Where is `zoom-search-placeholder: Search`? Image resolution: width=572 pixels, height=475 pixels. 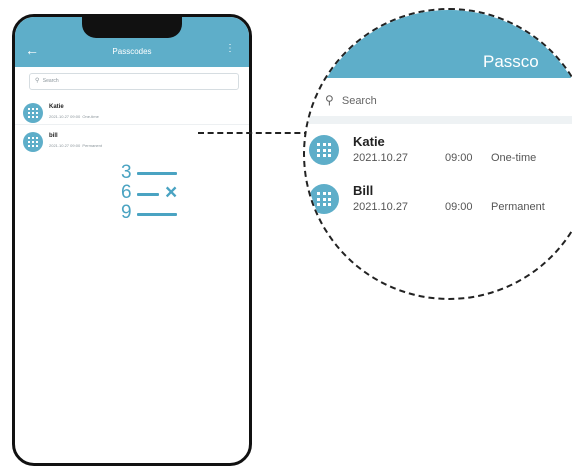 zoom-search-placeholder: Search is located at coordinates (359, 101).